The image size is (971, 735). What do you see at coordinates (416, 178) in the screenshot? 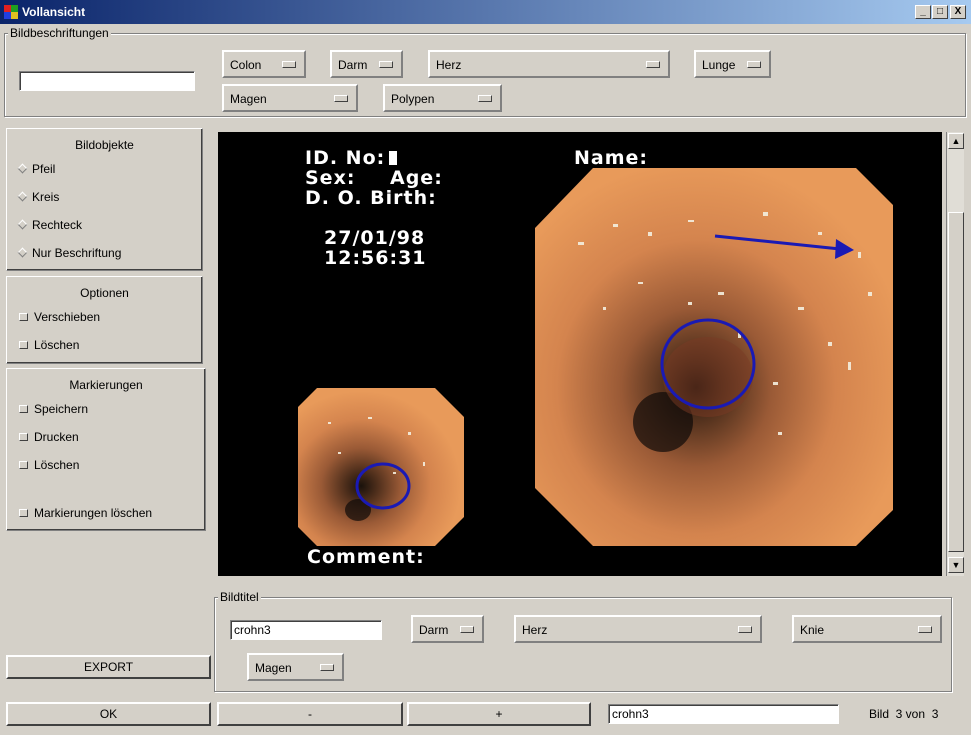
I see `age-label: Age:` at bounding box center [416, 178].